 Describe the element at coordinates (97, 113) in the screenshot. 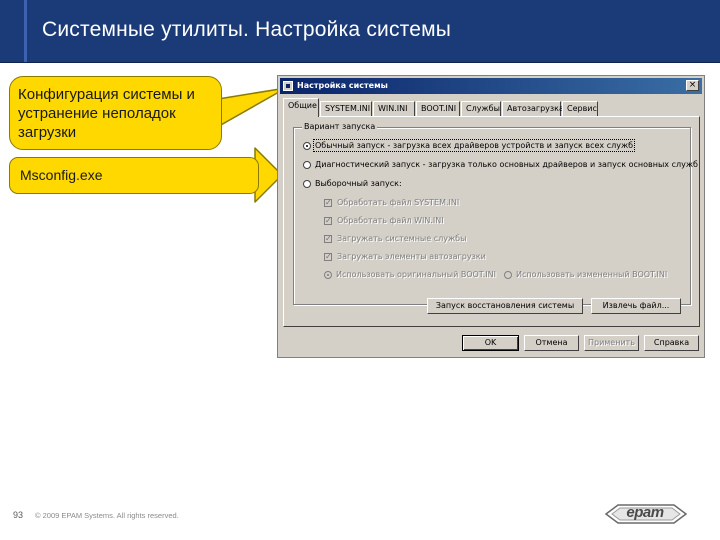

I see `callout-line: устранение неполадок` at that location.